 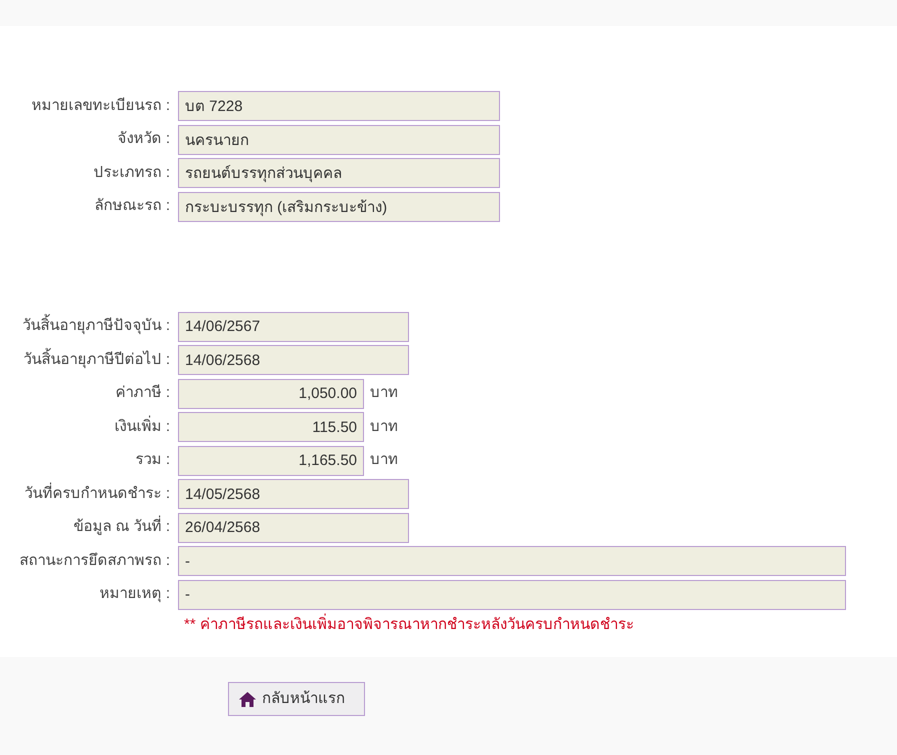 I want to click on field-label: ประเภทรถ :, so click(x=131, y=172).